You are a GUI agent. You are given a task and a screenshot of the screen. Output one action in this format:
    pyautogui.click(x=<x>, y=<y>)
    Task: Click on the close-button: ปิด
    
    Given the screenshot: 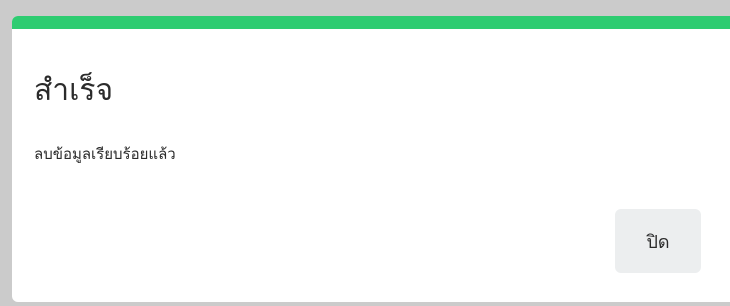 What is the action you would take?
    pyautogui.click(x=658, y=241)
    